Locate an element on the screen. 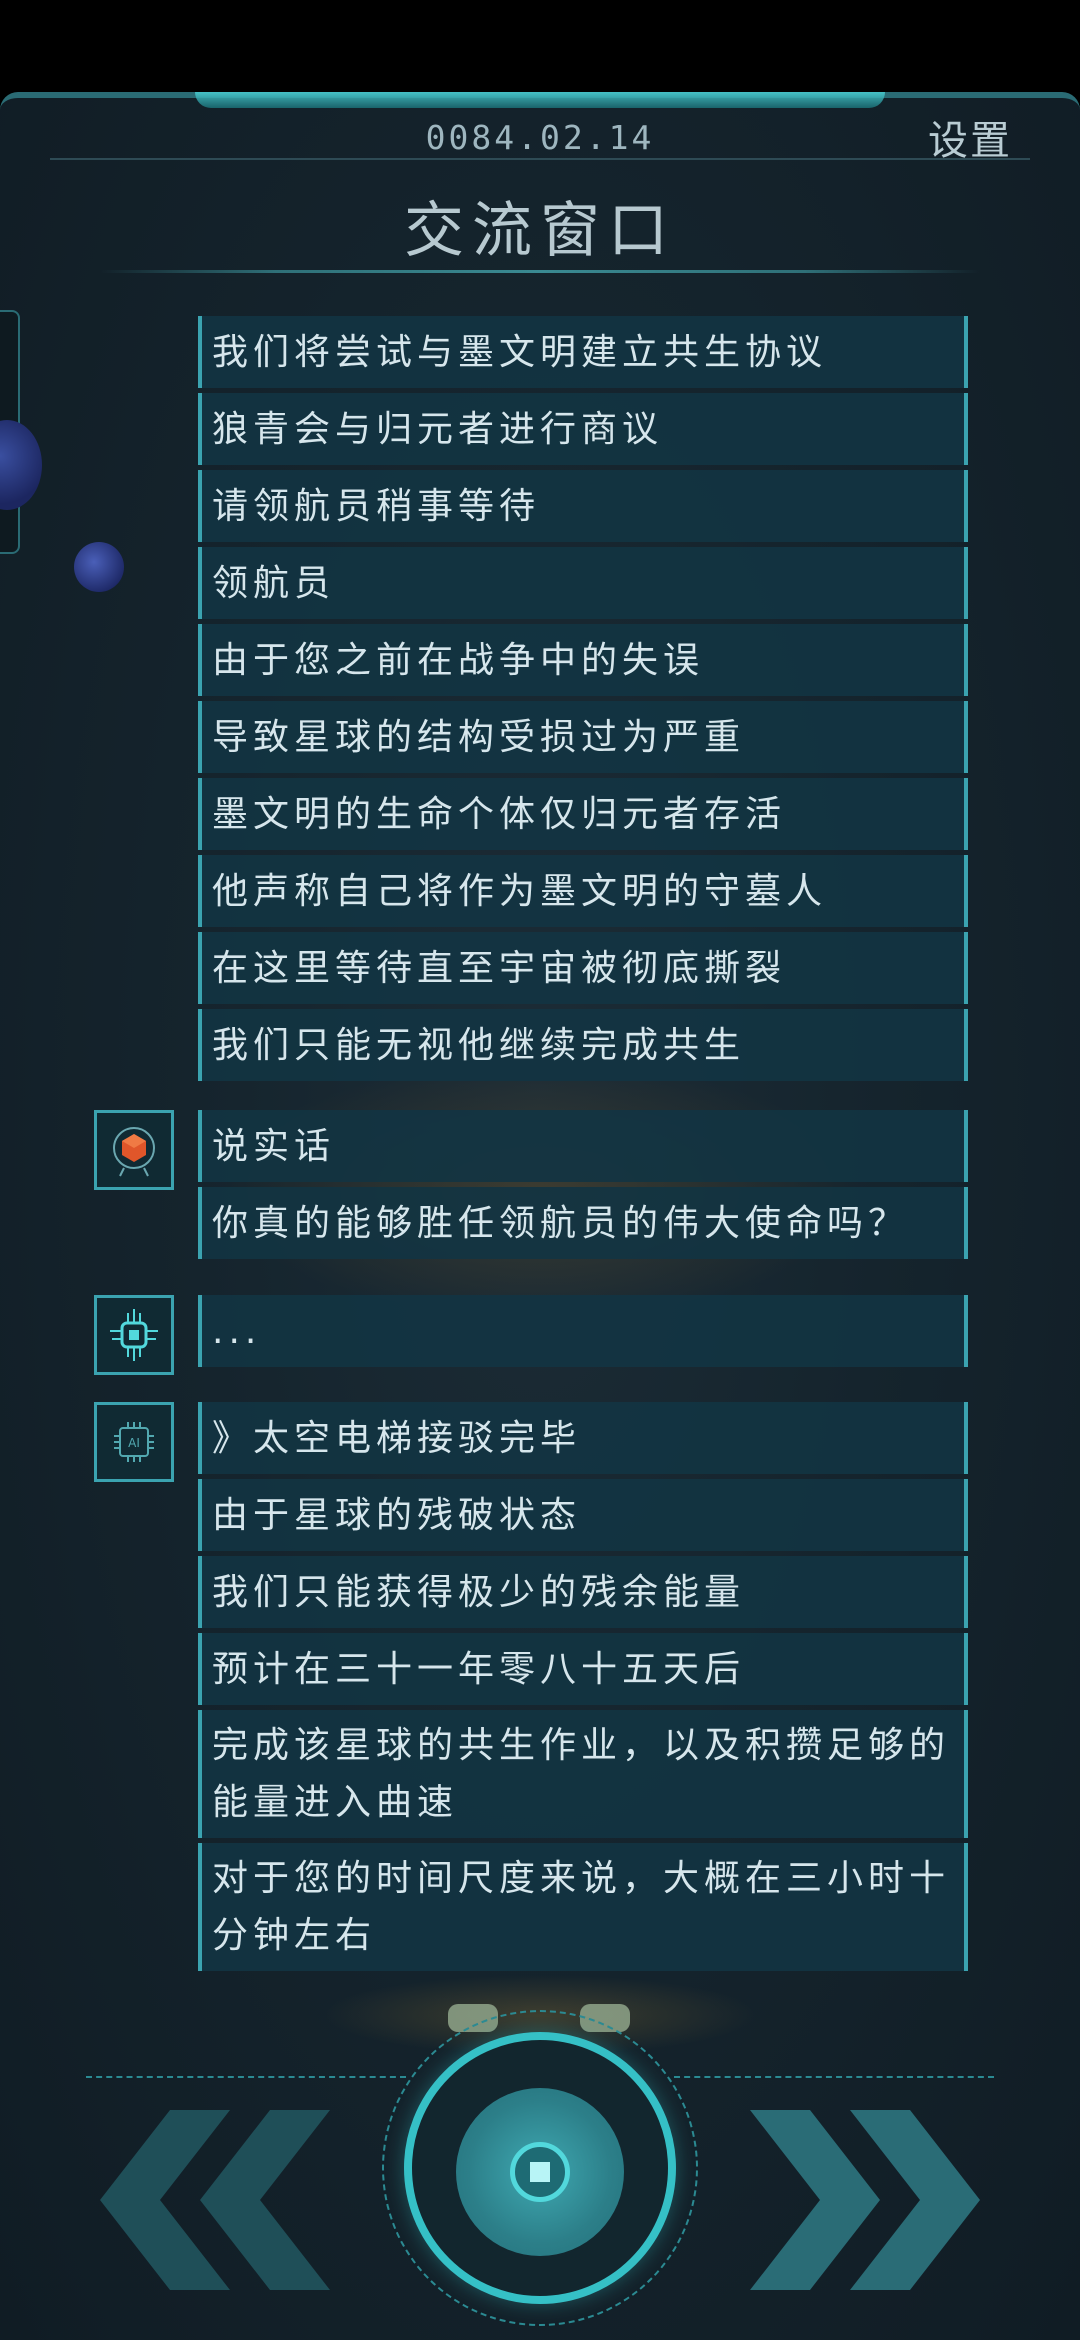 The width and height of the screenshot is (1080, 2340). message-text: 狼青会与归元者进行商议 is located at coordinates (438, 429).